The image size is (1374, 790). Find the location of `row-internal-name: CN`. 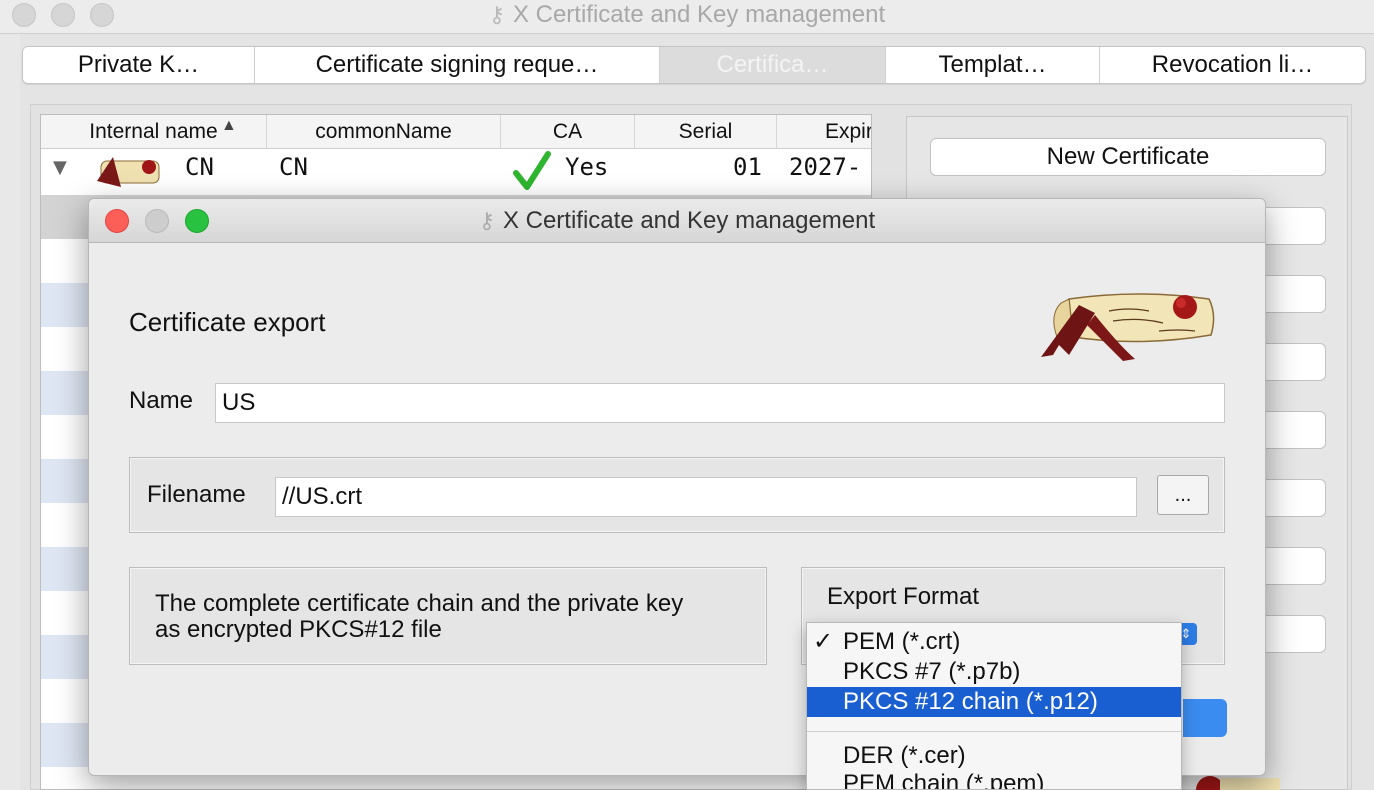

row-internal-name: CN is located at coordinates (199, 167).